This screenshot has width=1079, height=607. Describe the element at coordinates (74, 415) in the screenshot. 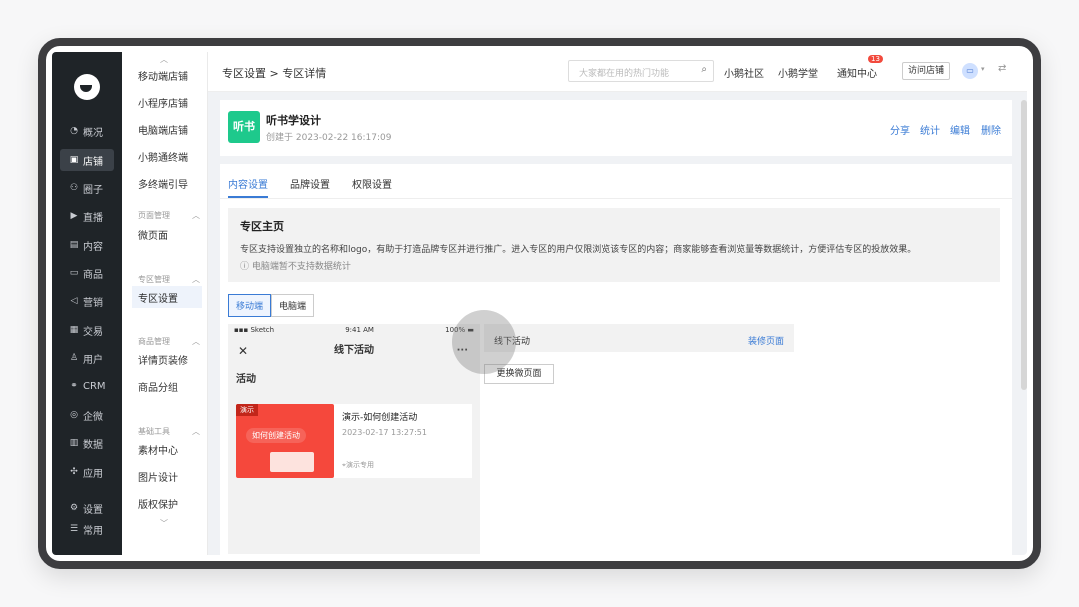

I see `wecom-icon: ◎` at that location.